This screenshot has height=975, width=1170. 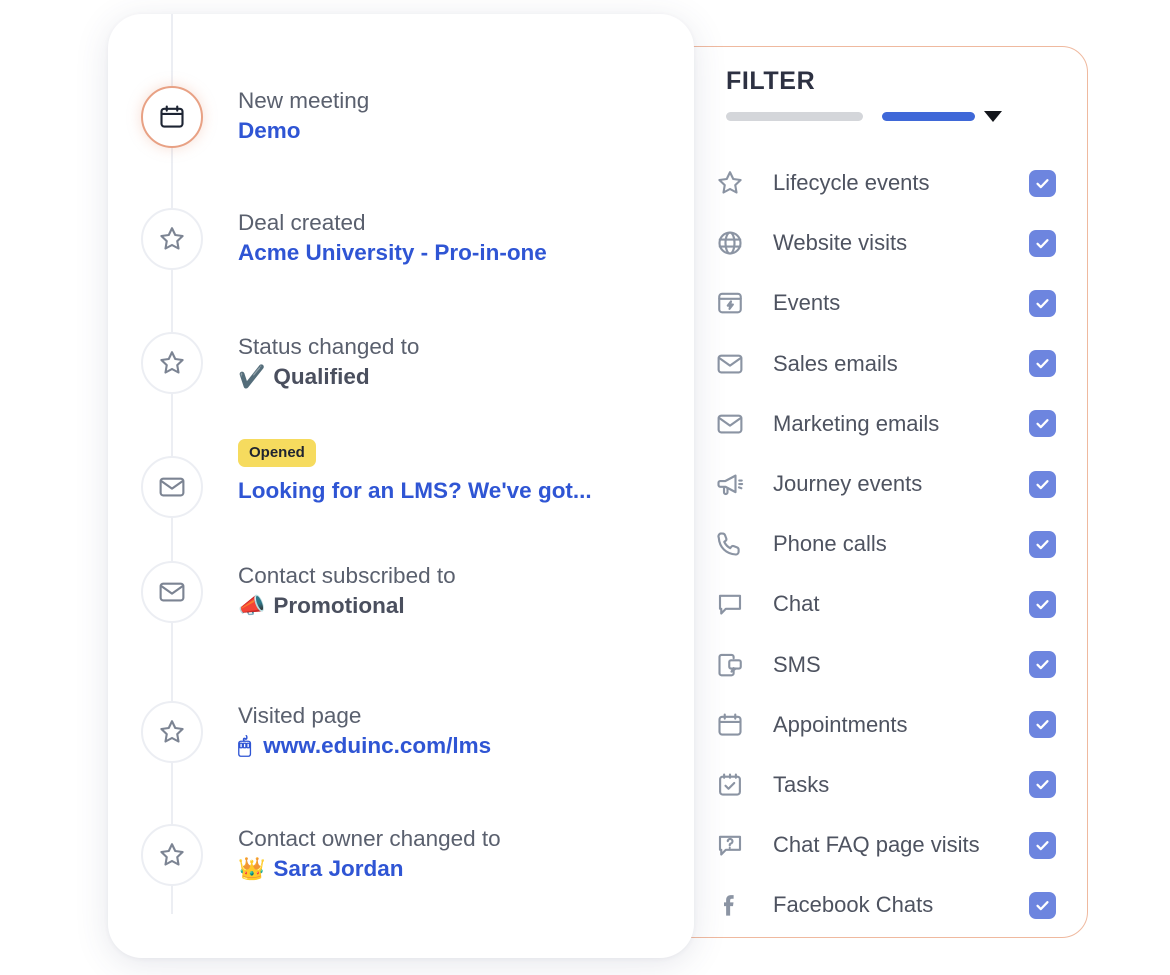 I want to click on filter-row: Tasks, so click(x=865, y=785).